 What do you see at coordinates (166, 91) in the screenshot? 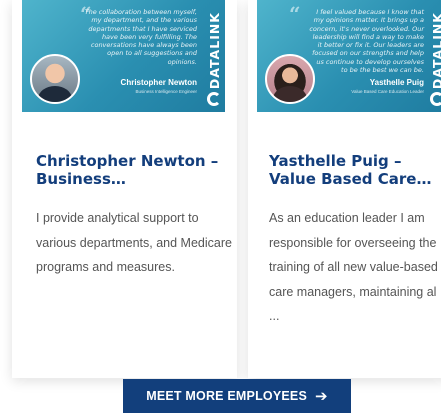
I see `signature-title: Business Intelligence Engineer` at bounding box center [166, 91].